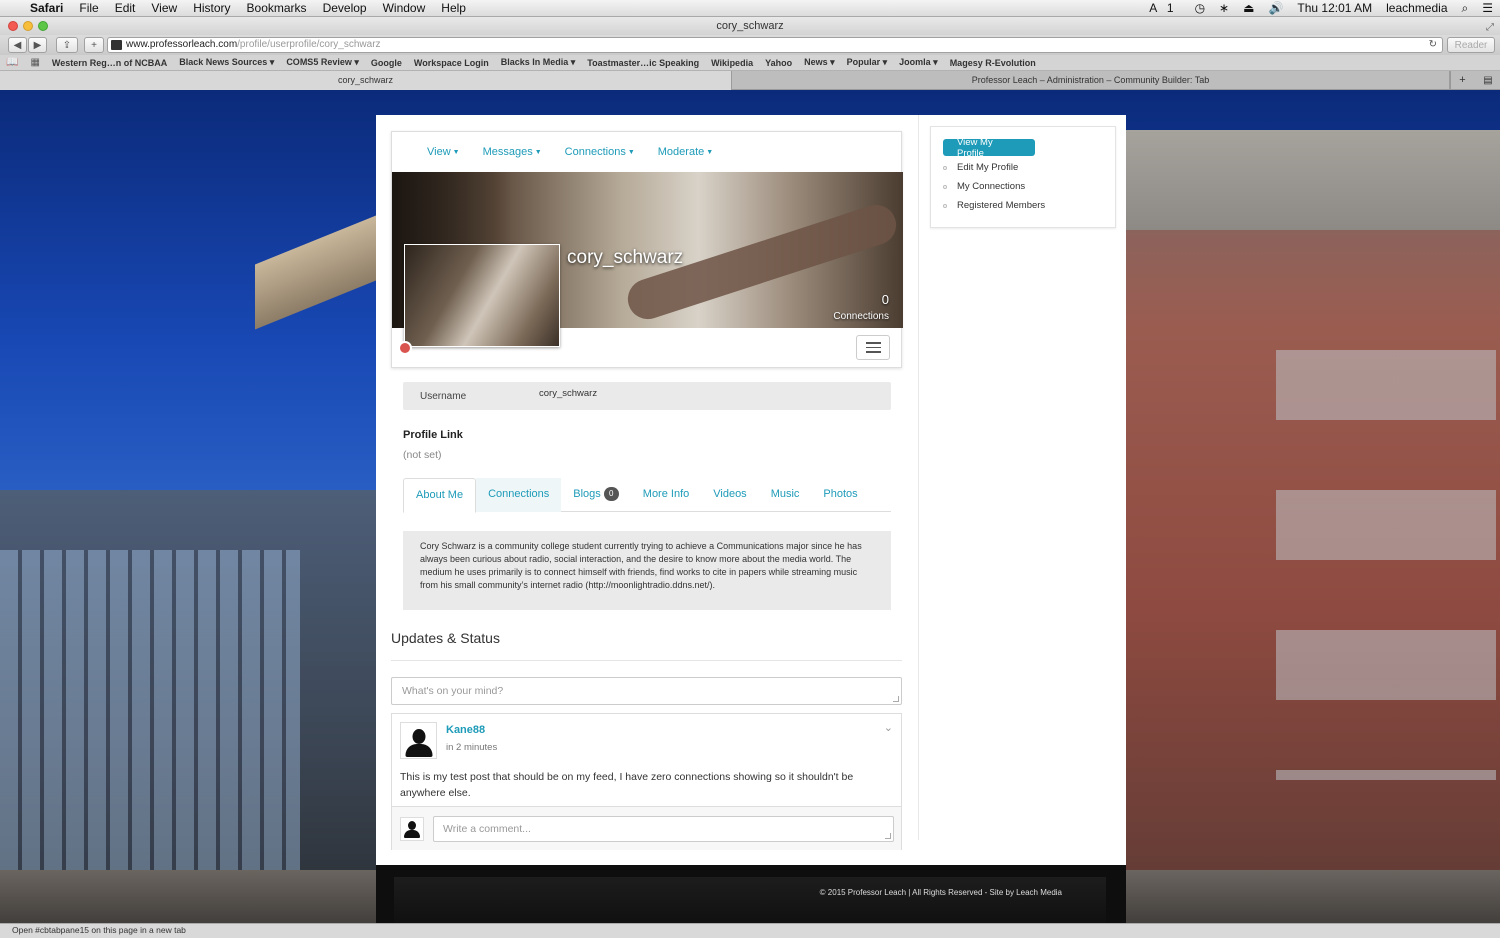 The width and height of the screenshot is (1500, 938). What do you see at coordinates (1224, 8) in the screenshot?
I see `bluetooth-icon: ∗` at bounding box center [1224, 8].